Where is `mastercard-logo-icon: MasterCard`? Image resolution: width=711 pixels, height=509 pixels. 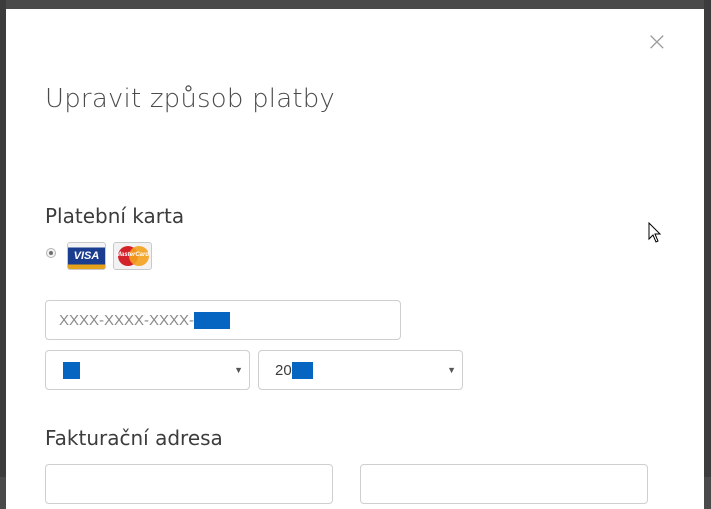
mastercard-logo-icon: MasterCard is located at coordinates (132, 256).